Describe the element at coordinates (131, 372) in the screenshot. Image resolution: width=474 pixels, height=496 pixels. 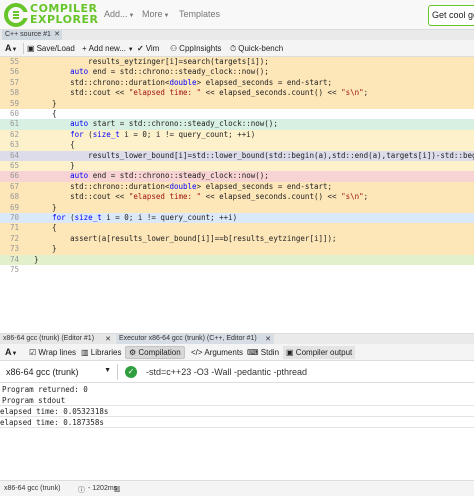
I see `check-icon: ✓` at that location.